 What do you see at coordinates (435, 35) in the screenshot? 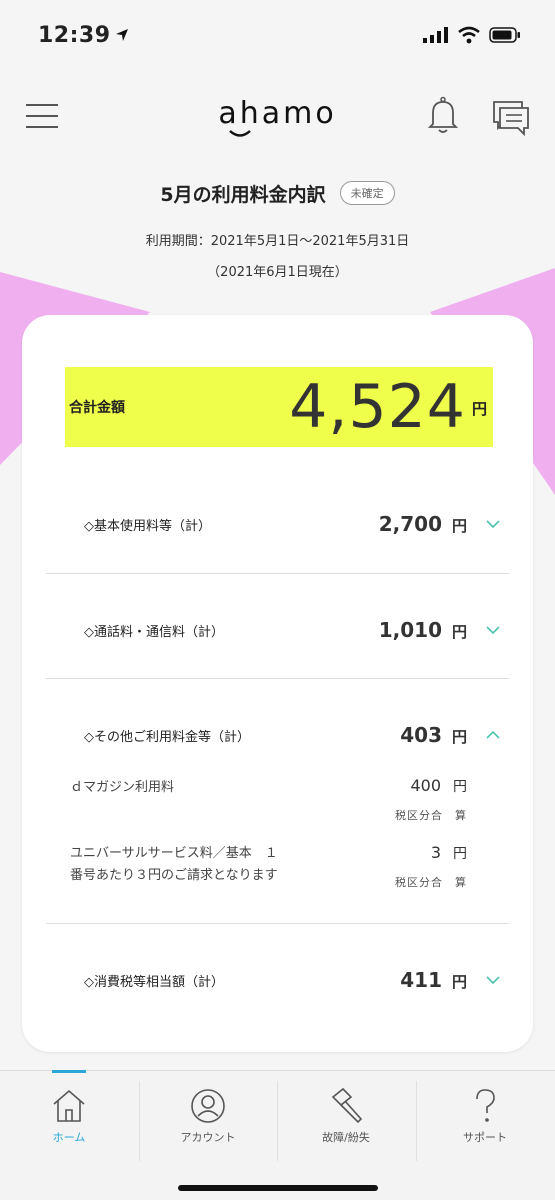
I see `signal-icon` at bounding box center [435, 35].